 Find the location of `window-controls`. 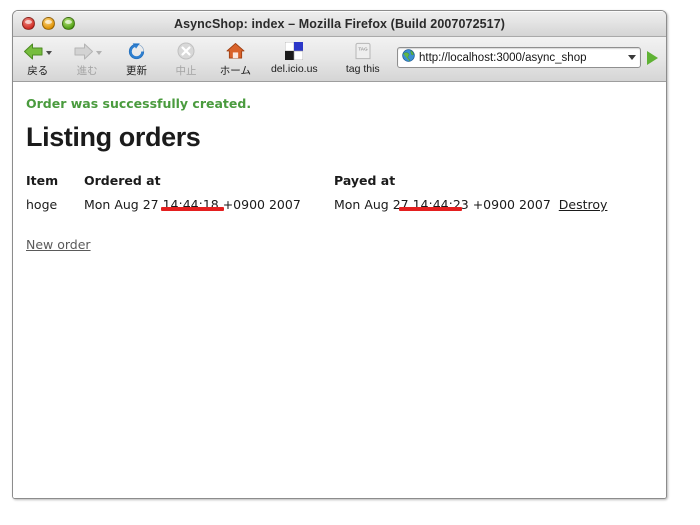

window-controls is located at coordinates (48, 23).